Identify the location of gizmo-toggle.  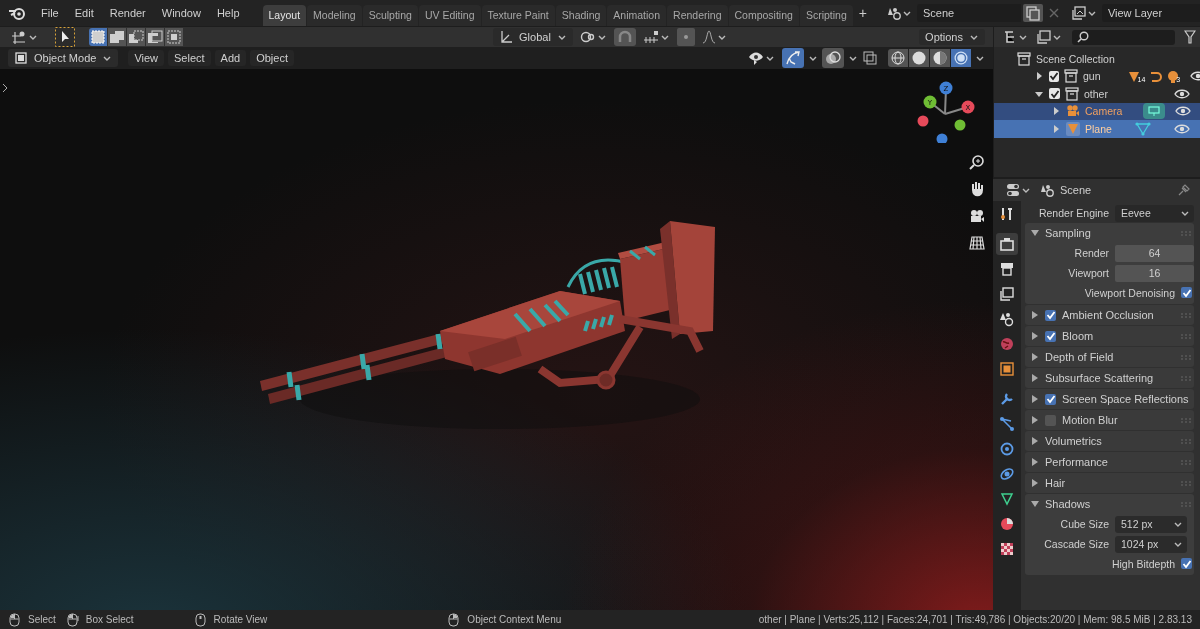
(793, 58).